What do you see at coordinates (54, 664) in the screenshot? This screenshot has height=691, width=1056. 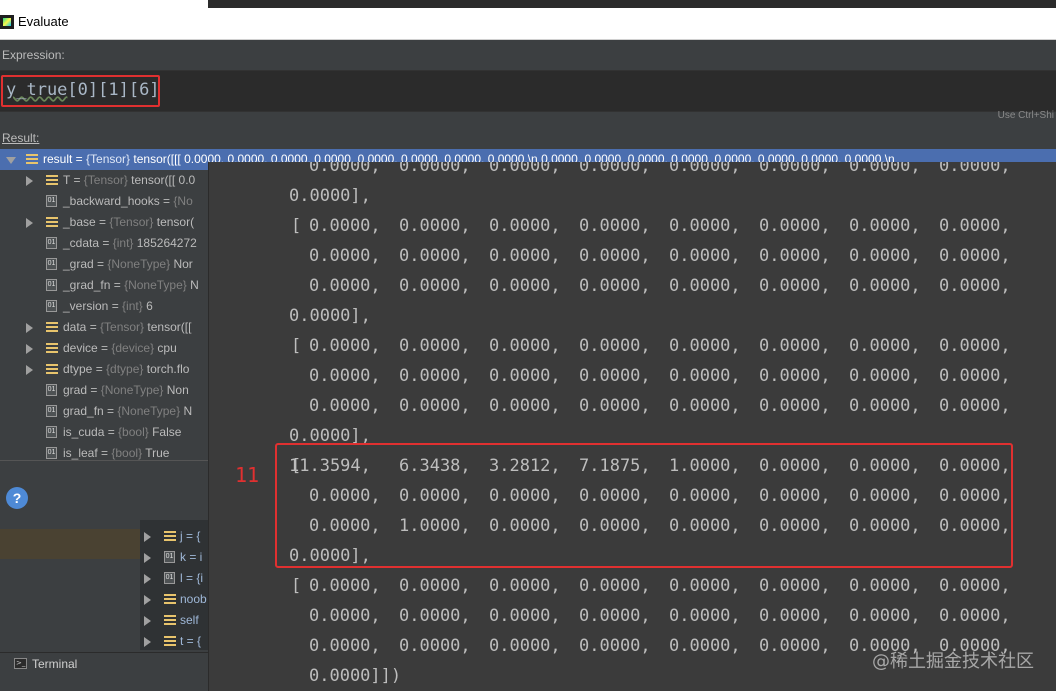 I see `terminal-tab: Terminal` at bounding box center [54, 664].